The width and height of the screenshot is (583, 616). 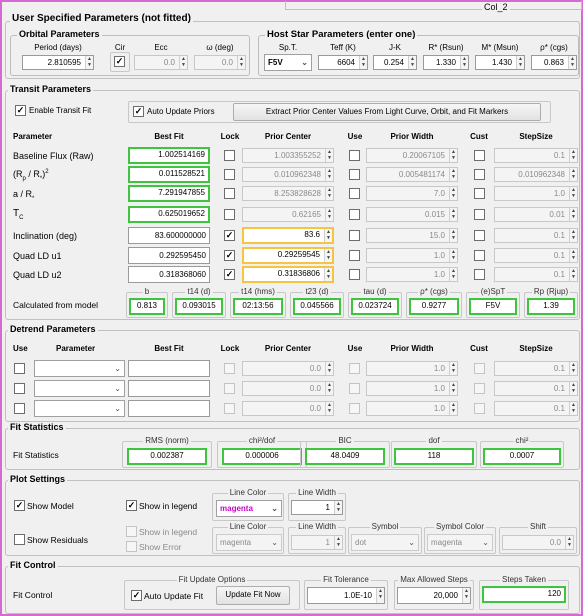 What do you see at coordinates (412, 193) in the screenshot?
I see `ars-prior-width: 7.0 ▲ ▼` at bounding box center [412, 193].